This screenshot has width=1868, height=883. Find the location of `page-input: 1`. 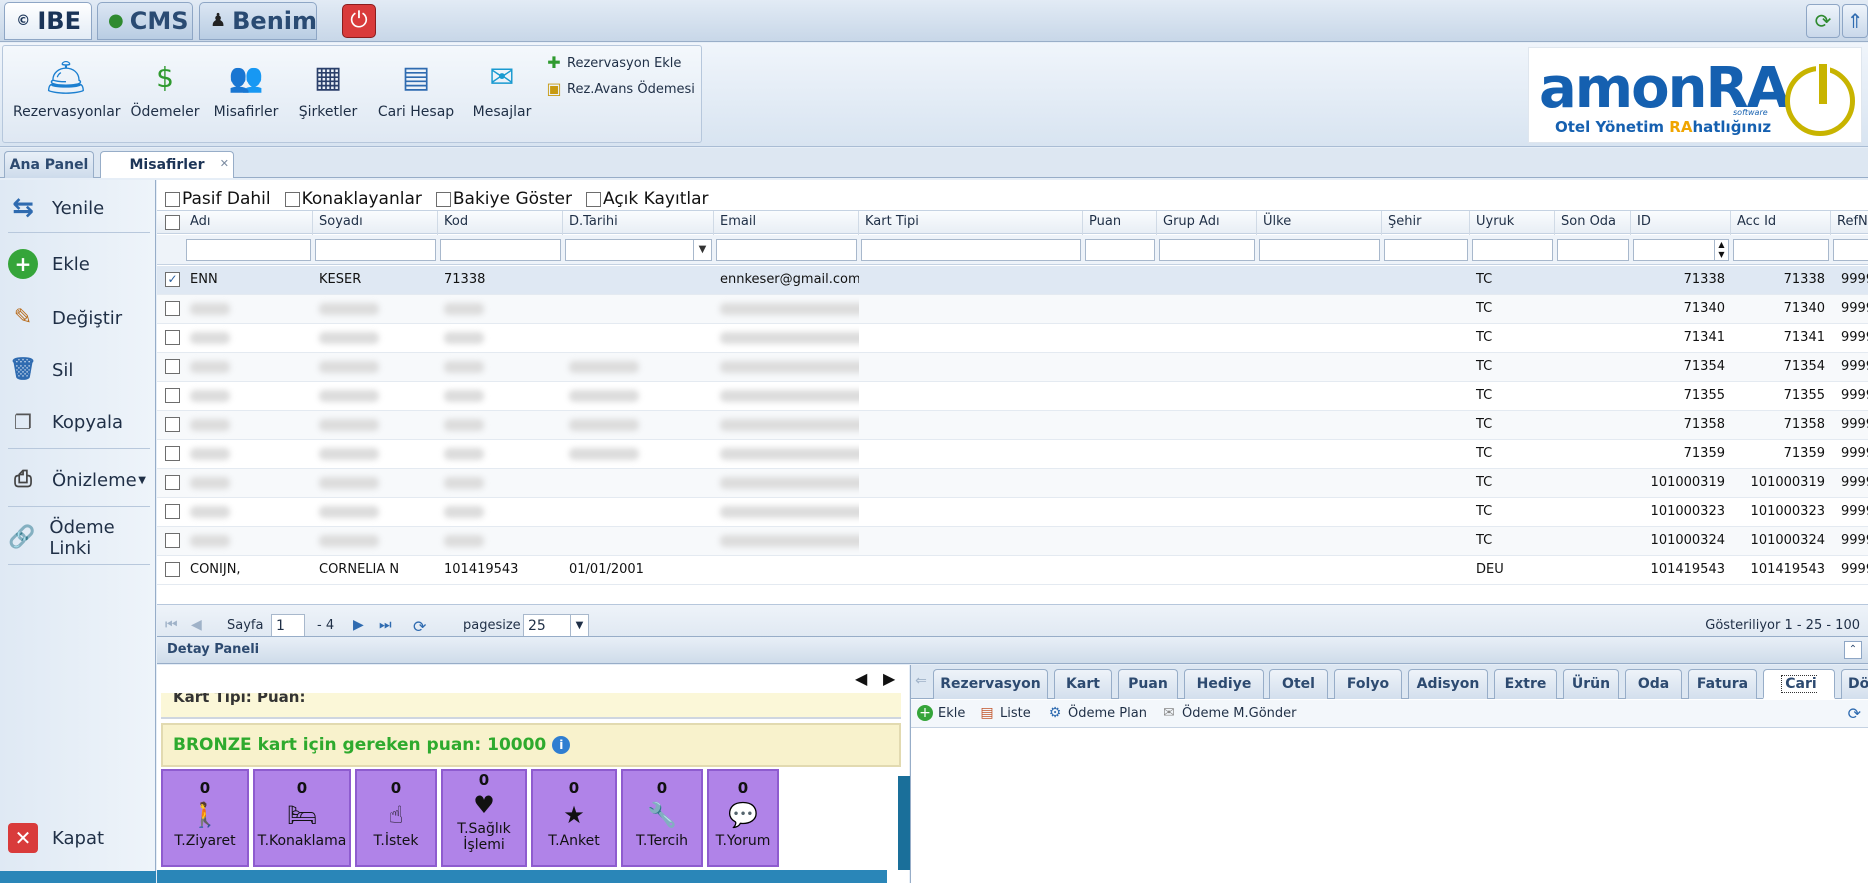

page-input: 1 is located at coordinates (288, 626).